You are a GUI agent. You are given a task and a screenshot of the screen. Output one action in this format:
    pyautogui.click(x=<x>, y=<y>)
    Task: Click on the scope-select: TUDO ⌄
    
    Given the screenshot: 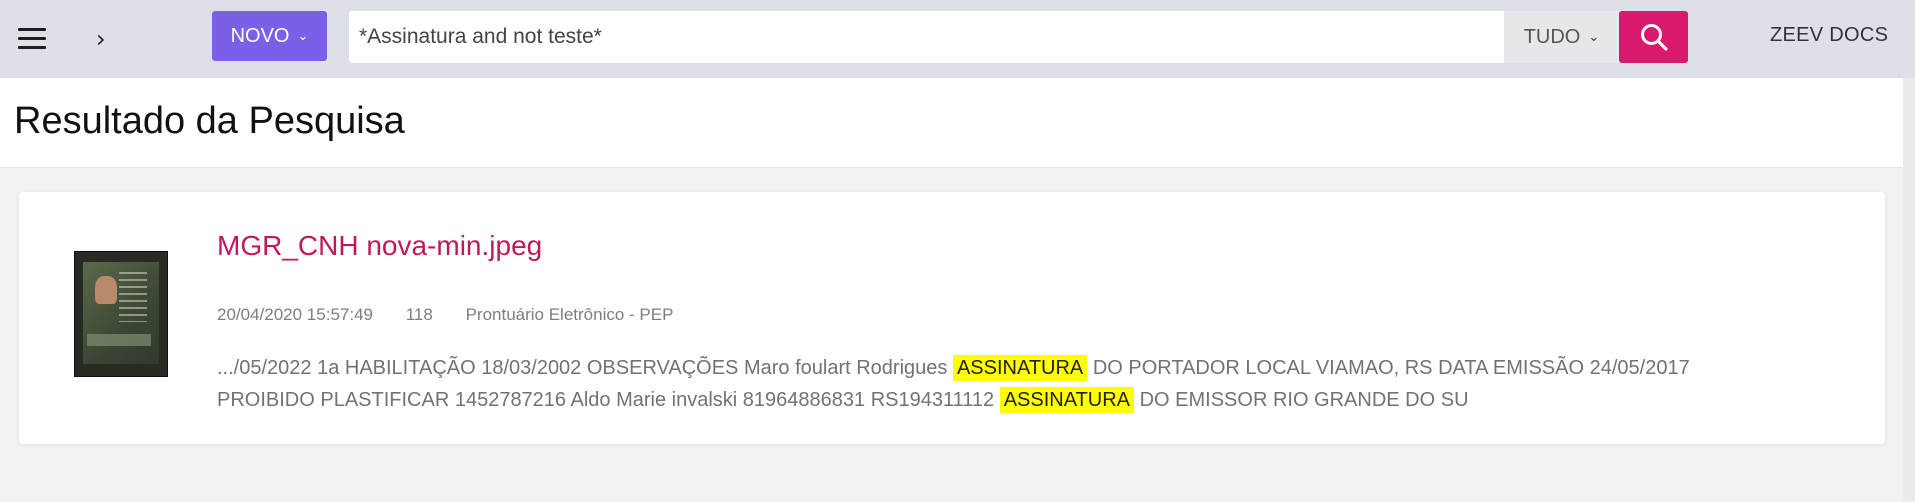 What is the action you would take?
    pyautogui.click(x=1561, y=37)
    